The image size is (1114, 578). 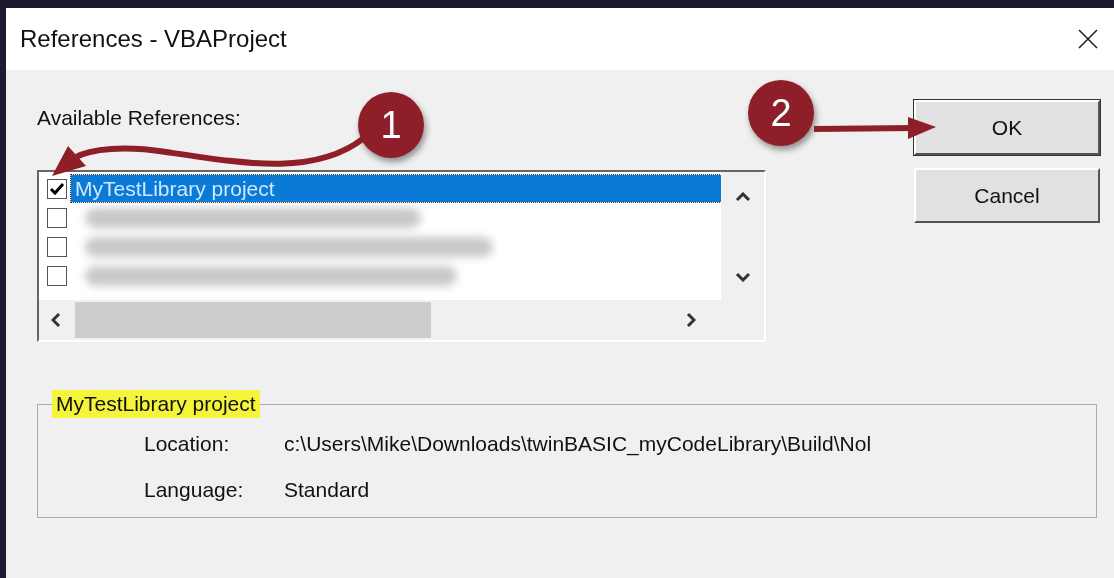 What do you see at coordinates (1088, 39) in the screenshot?
I see `close-icon` at bounding box center [1088, 39].